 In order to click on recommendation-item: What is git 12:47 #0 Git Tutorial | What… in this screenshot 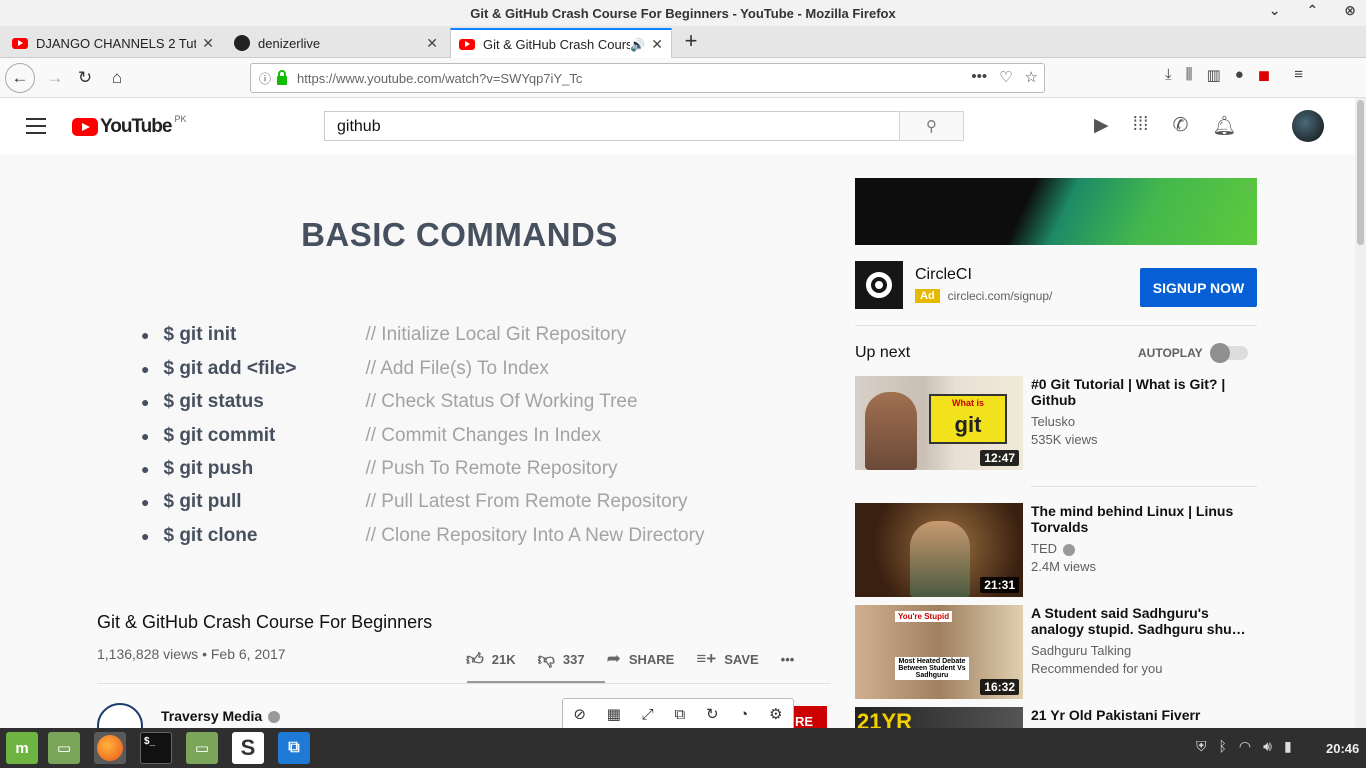, I will do `click(1056, 423)`.